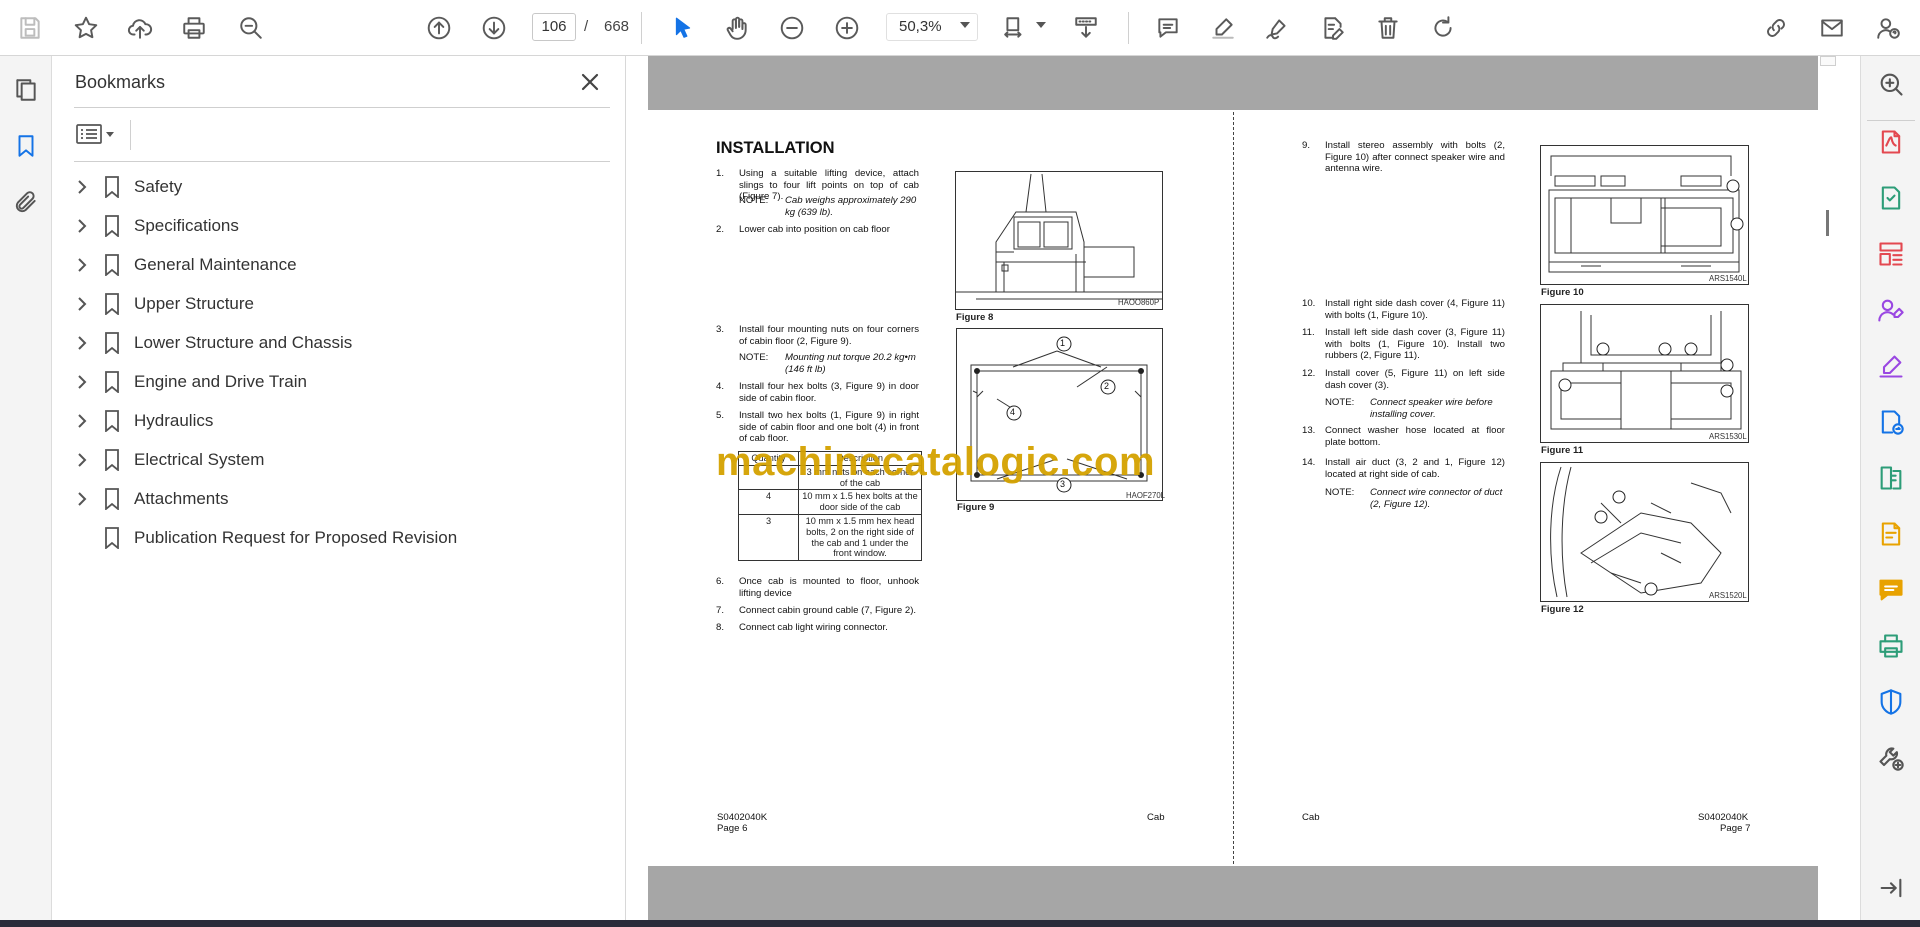 Image resolution: width=1920 pixels, height=927 pixels. I want to click on step-text: Lower cab into position on cab floor, so click(814, 229).